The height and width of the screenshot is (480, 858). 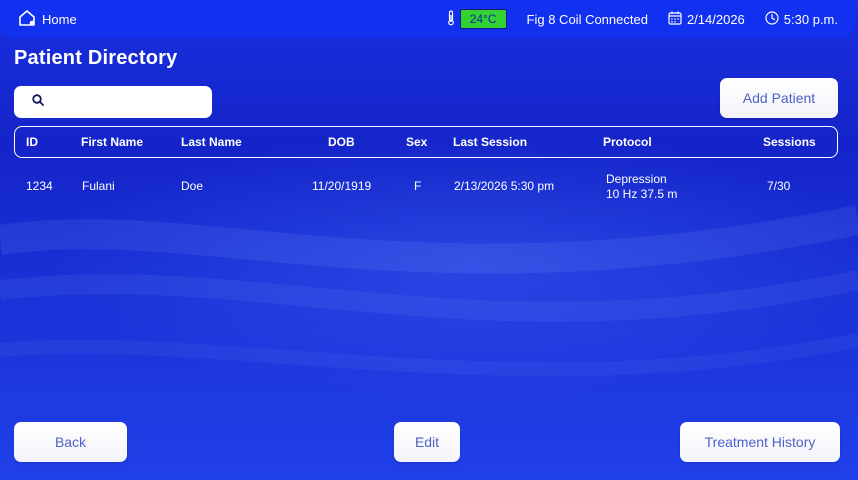 I want to click on home-label: Home, so click(x=59, y=19).